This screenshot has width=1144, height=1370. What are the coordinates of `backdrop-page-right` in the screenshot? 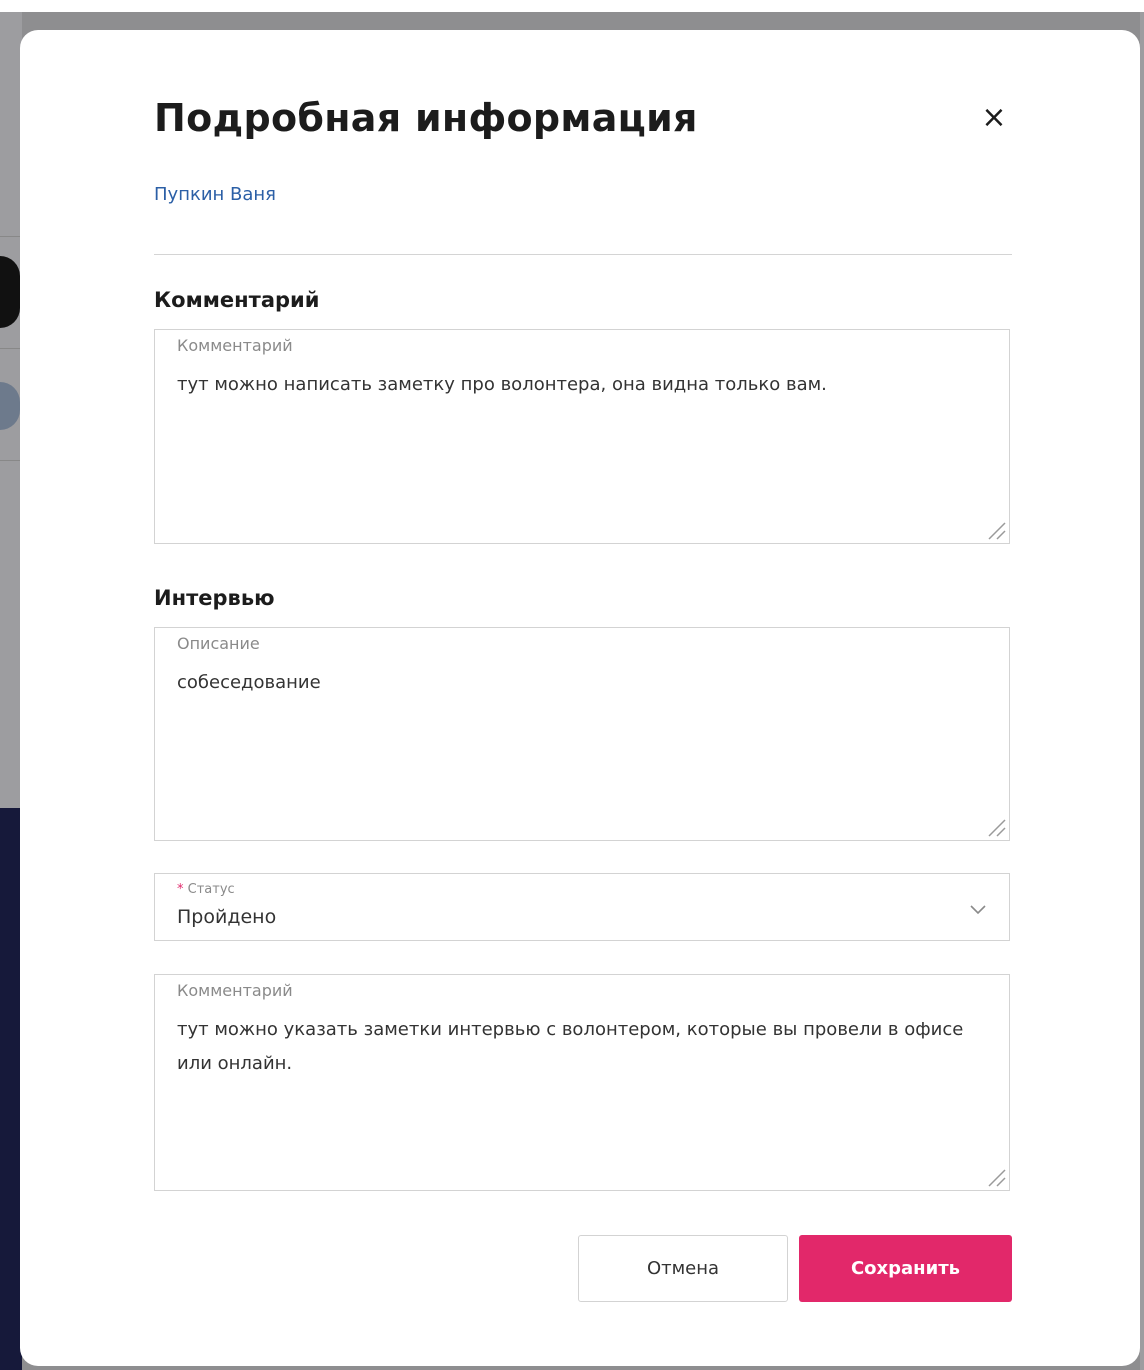 It's located at (1142, 691).